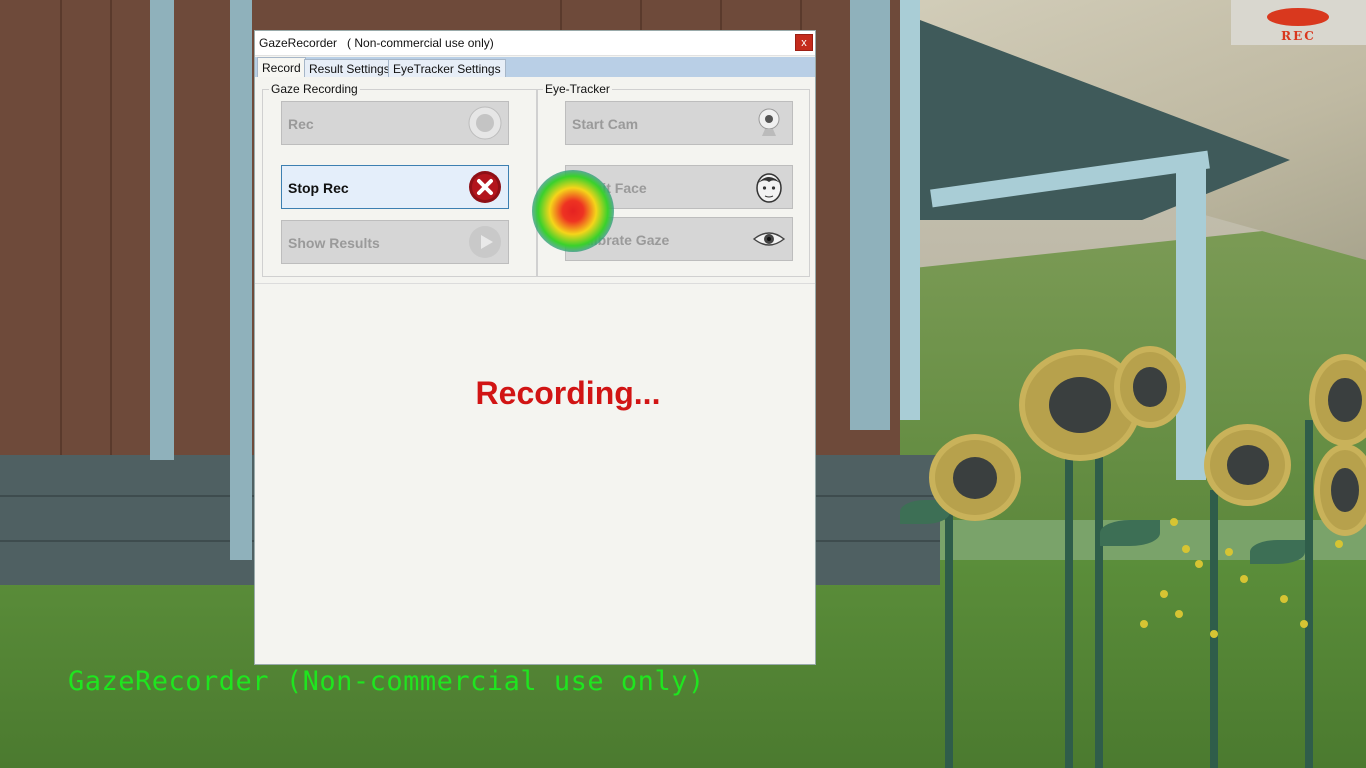 This screenshot has height=768, width=1366. What do you see at coordinates (485, 242) in the screenshot?
I see `play-icon` at bounding box center [485, 242].